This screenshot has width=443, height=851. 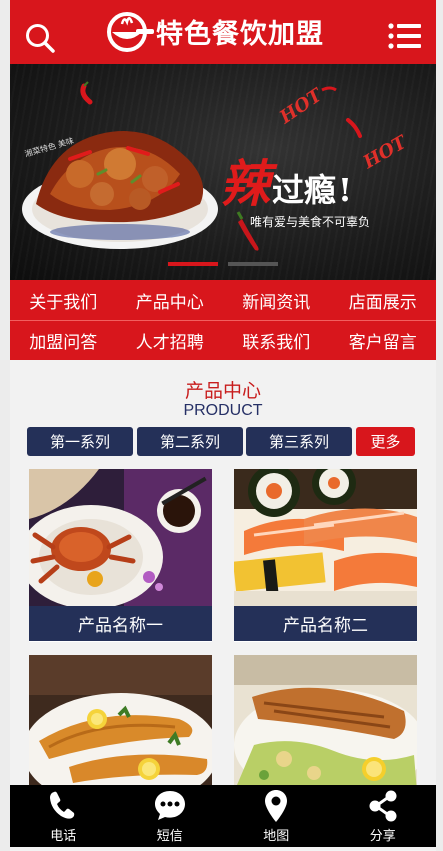 I want to click on product-image-fried-fish, so click(x=120, y=723).